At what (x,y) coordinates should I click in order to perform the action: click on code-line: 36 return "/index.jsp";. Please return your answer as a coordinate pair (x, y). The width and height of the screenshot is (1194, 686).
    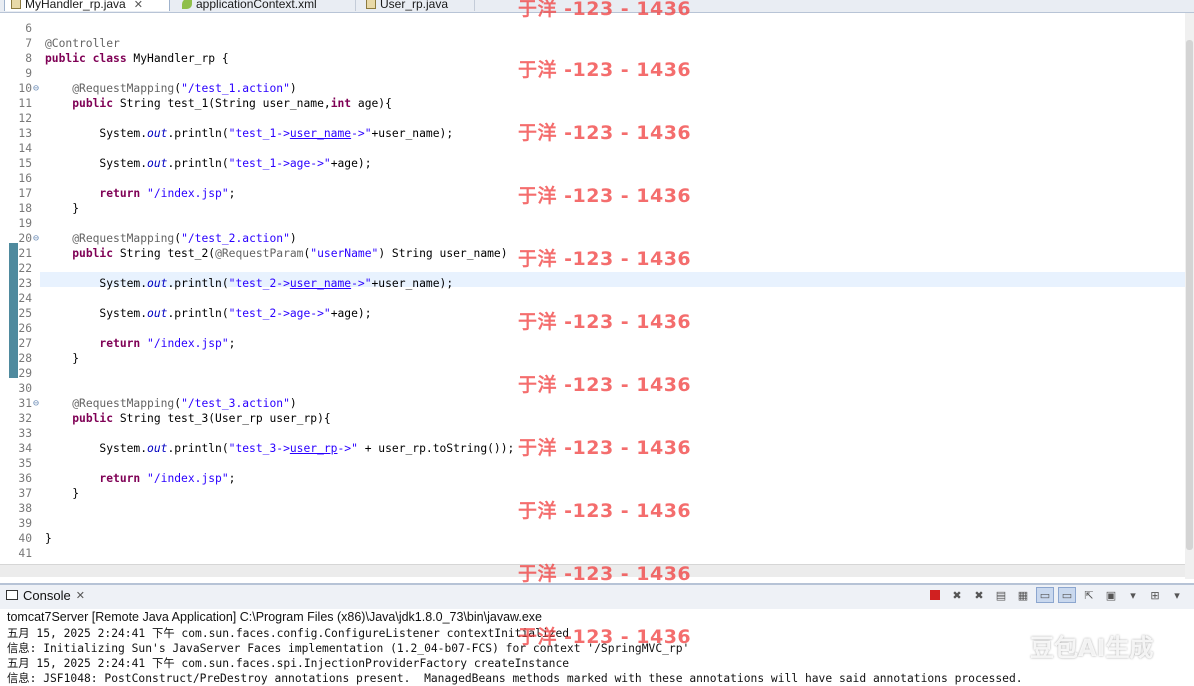
    Looking at the image, I should click on (590, 478).